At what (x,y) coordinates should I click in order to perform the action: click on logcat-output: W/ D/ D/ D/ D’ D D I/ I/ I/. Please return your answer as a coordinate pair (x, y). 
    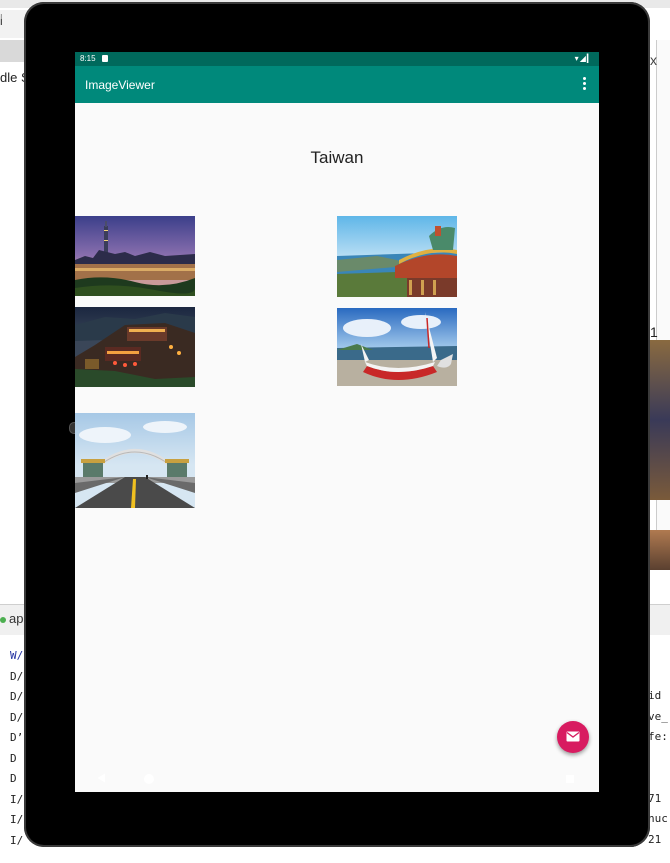
    Looking at the image, I should click on (16, 748).